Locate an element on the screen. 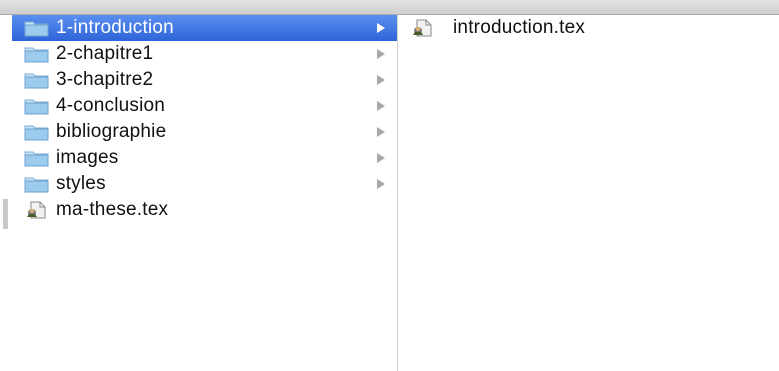  folder-row-images: images is located at coordinates (204, 158).